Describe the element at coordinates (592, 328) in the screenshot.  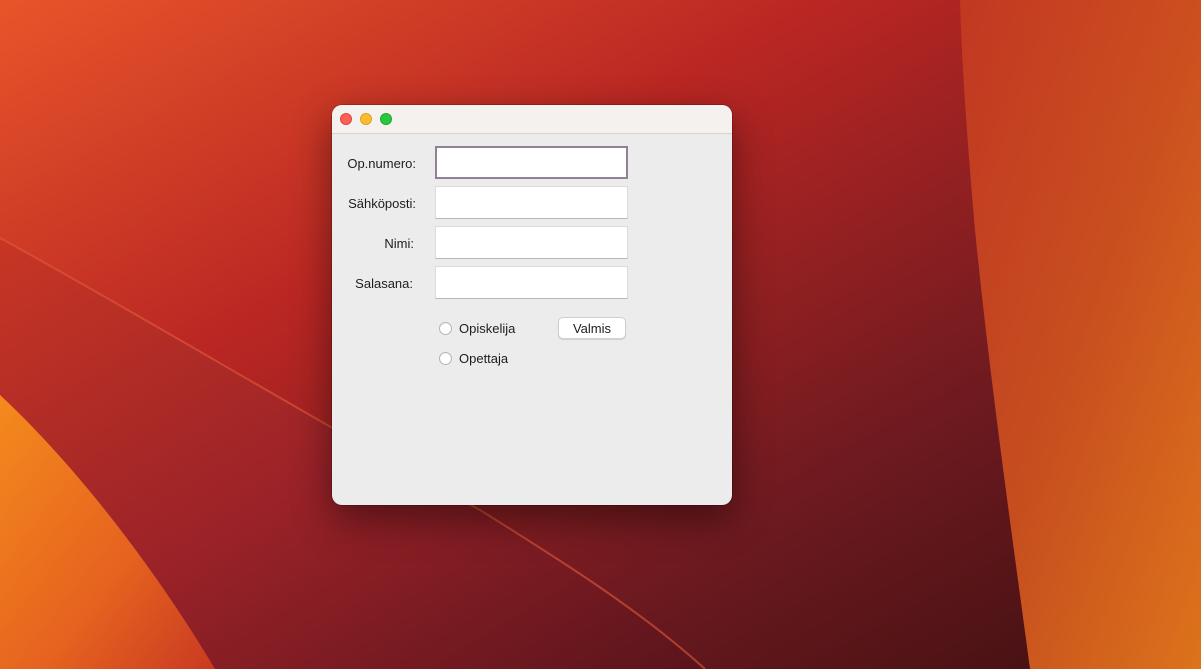
I see `done-button: Valmis` at that location.